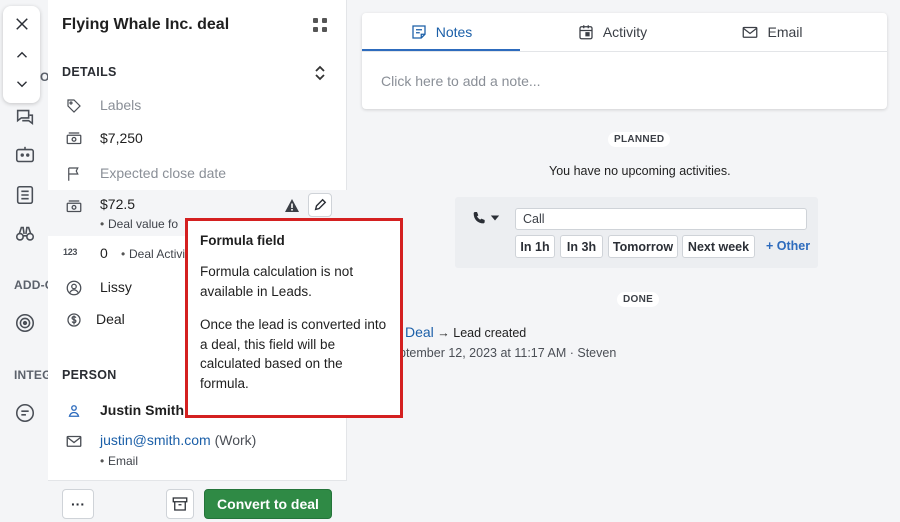 This screenshot has width=900, height=522. I want to click on navigation-pill, so click(21, 54).